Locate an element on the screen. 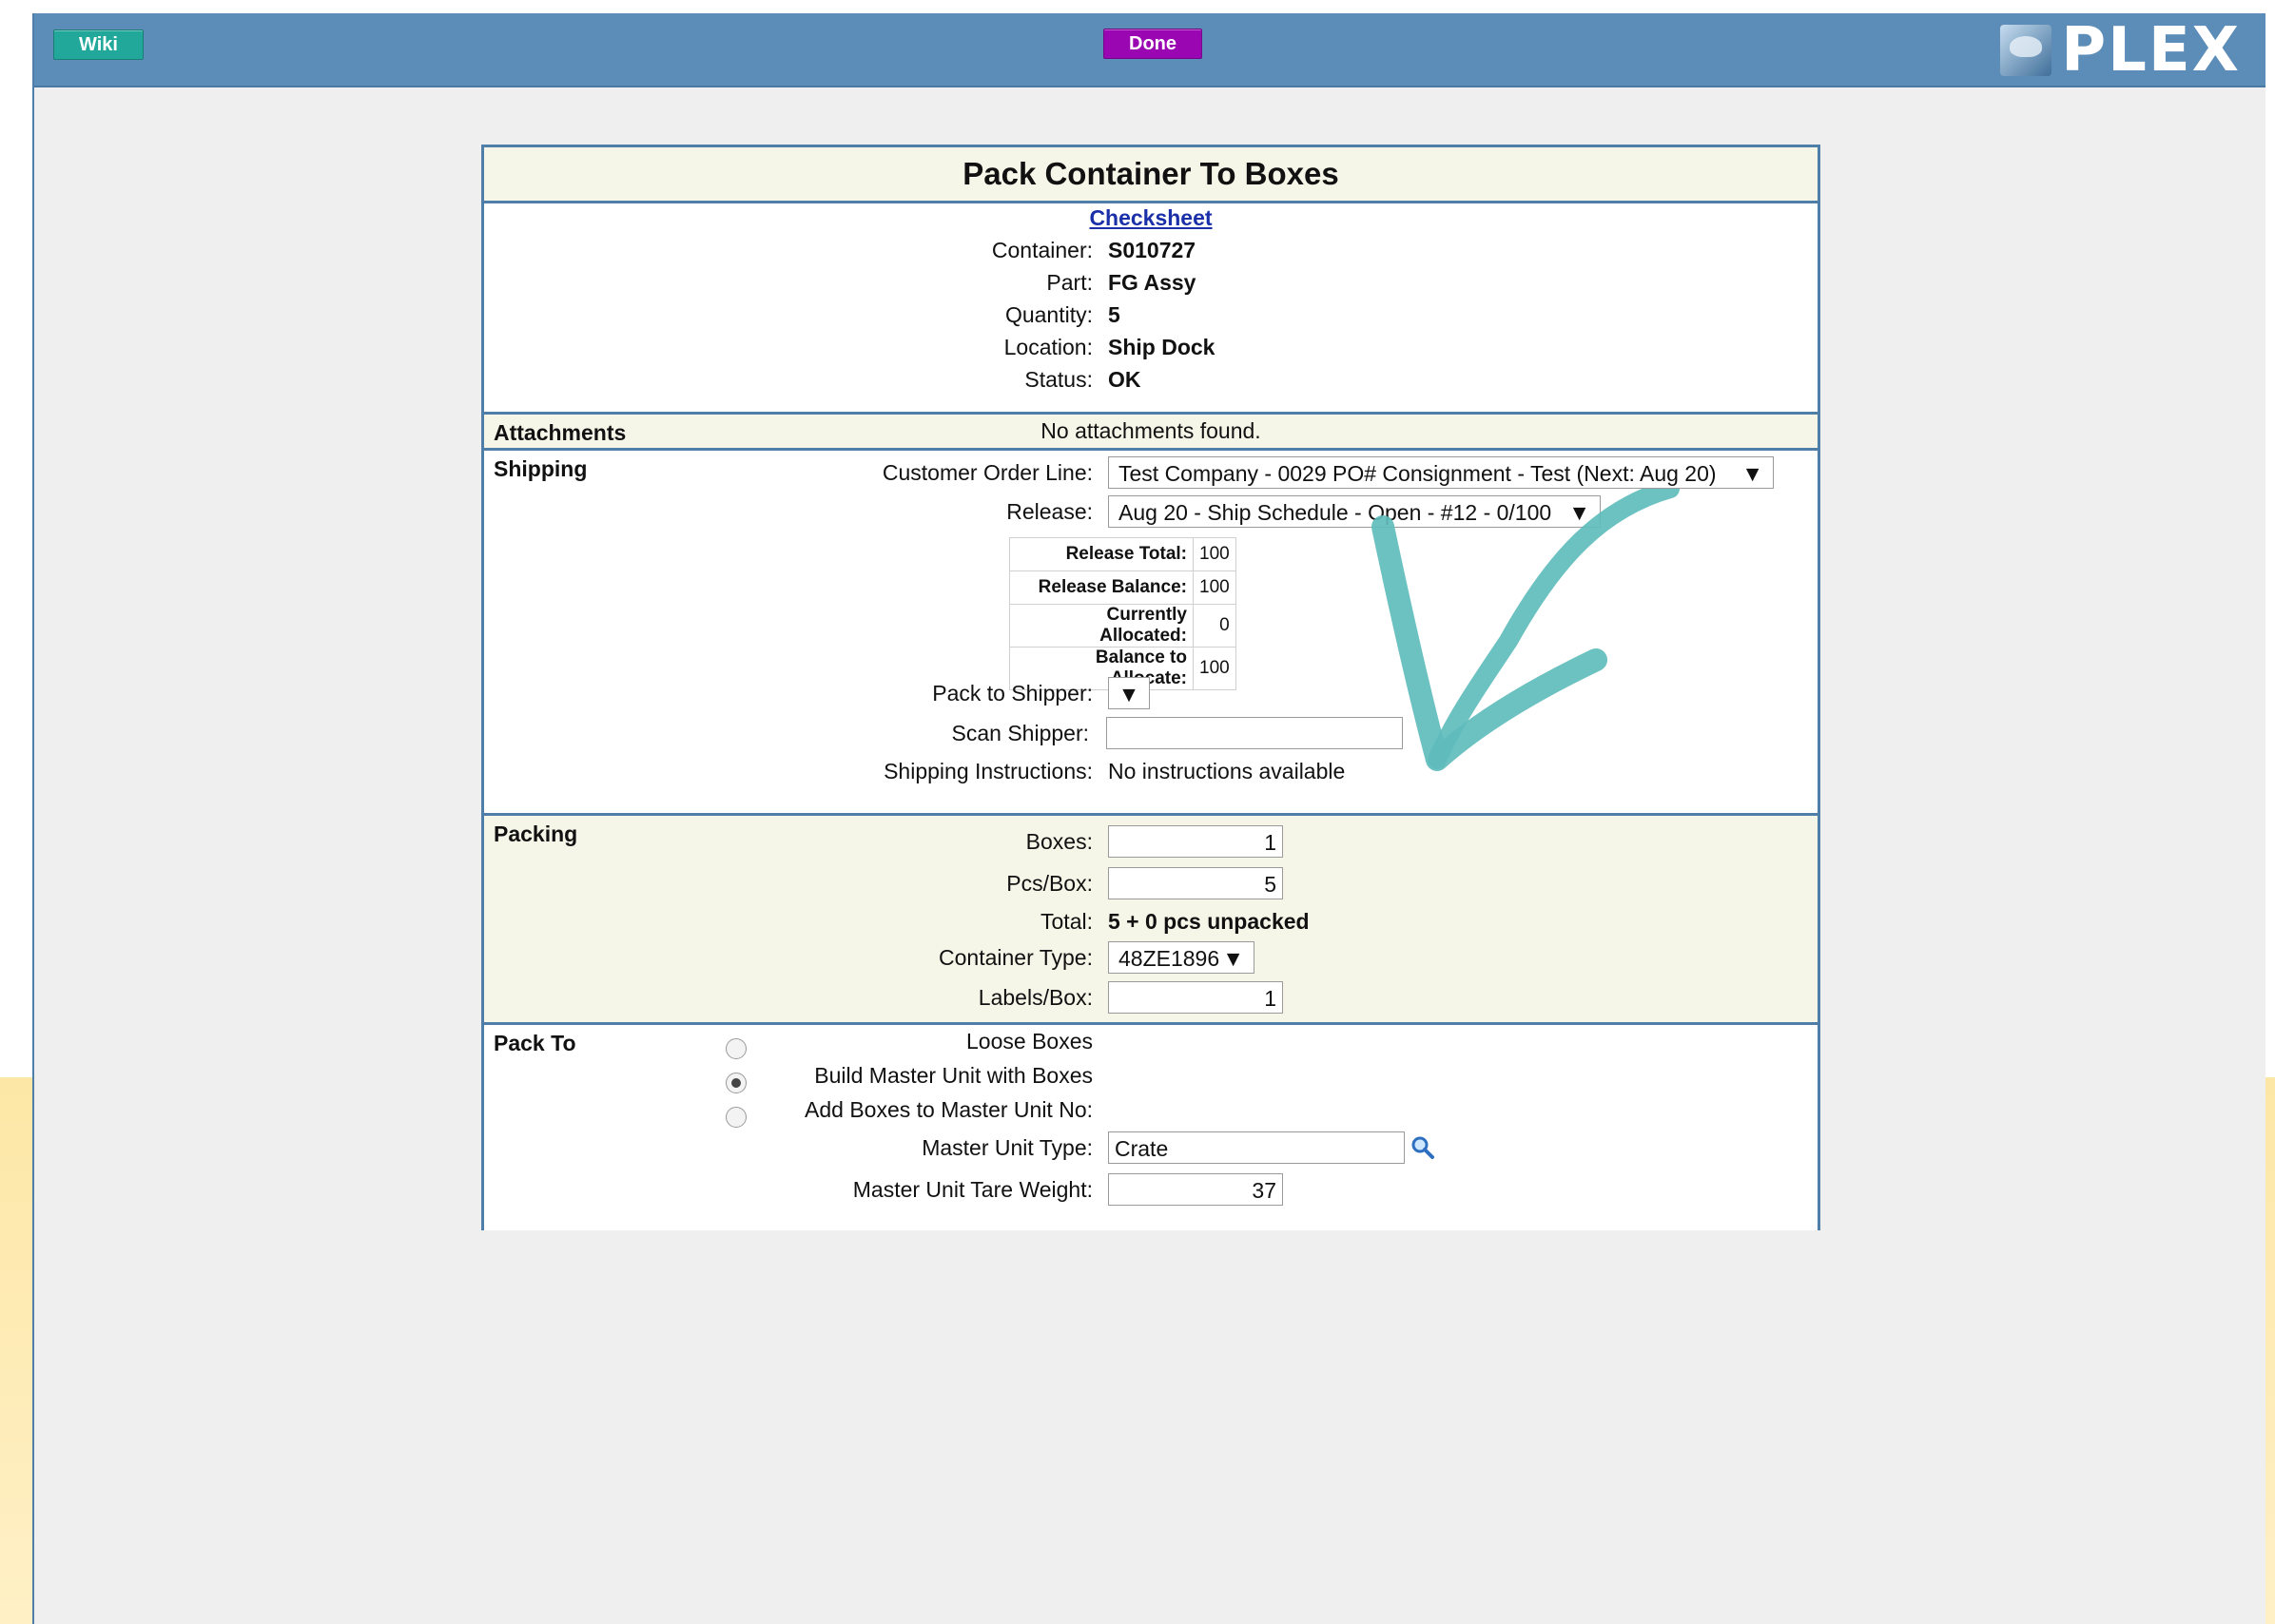 This screenshot has height=1624, width=2275. labels-per-box-label: Labels/Box: is located at coordinates (1035, 997).